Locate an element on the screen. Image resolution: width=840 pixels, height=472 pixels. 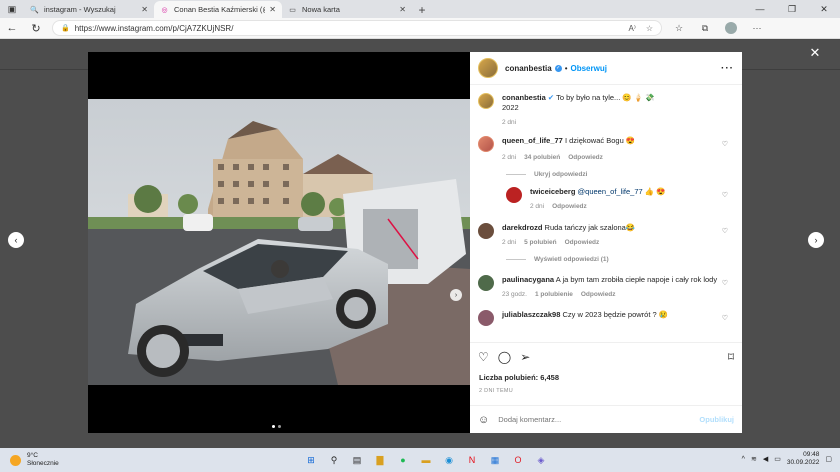
likes-count: Liczba polubień: 6,458 is located at coordinates (519, 377).